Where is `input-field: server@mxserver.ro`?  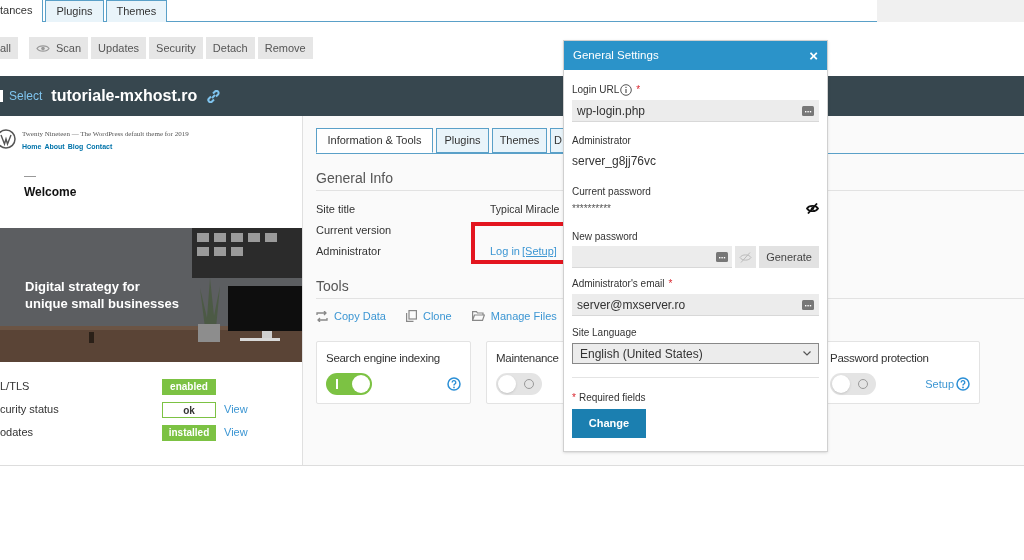
input-field: server@mxserver.ro is located at coordinates (695, 305).